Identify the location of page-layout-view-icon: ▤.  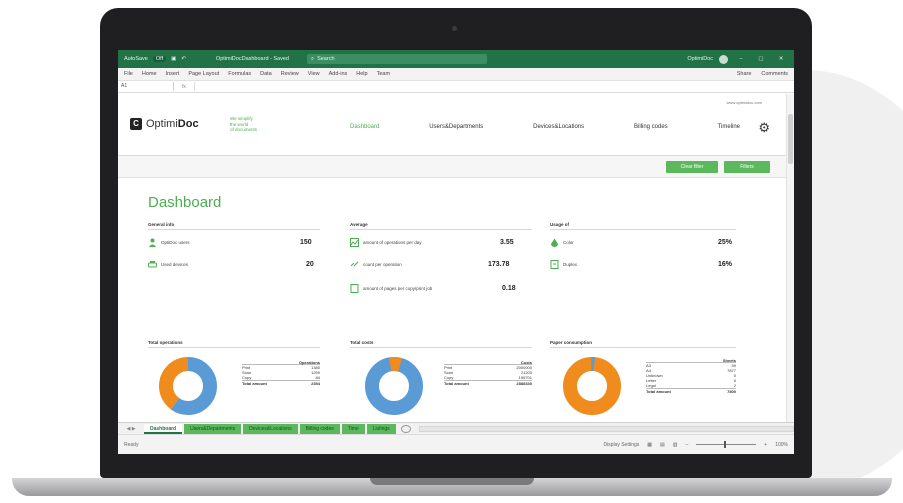
(662, 445).